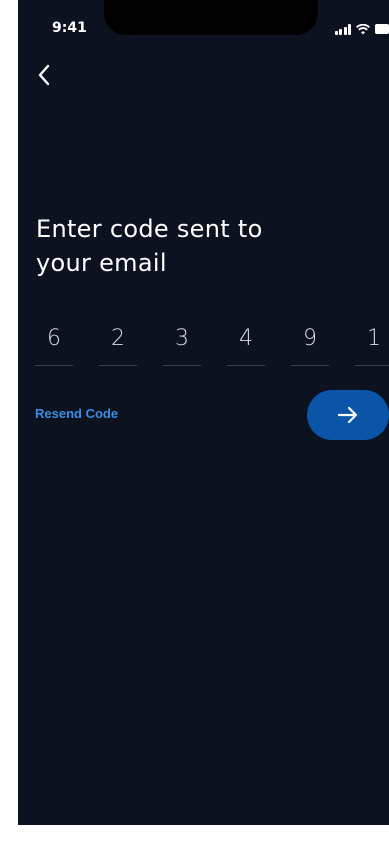 The height and width of the screenshot is (841, 389). I want to click on code-digit-value: 1, so click(374, 338).